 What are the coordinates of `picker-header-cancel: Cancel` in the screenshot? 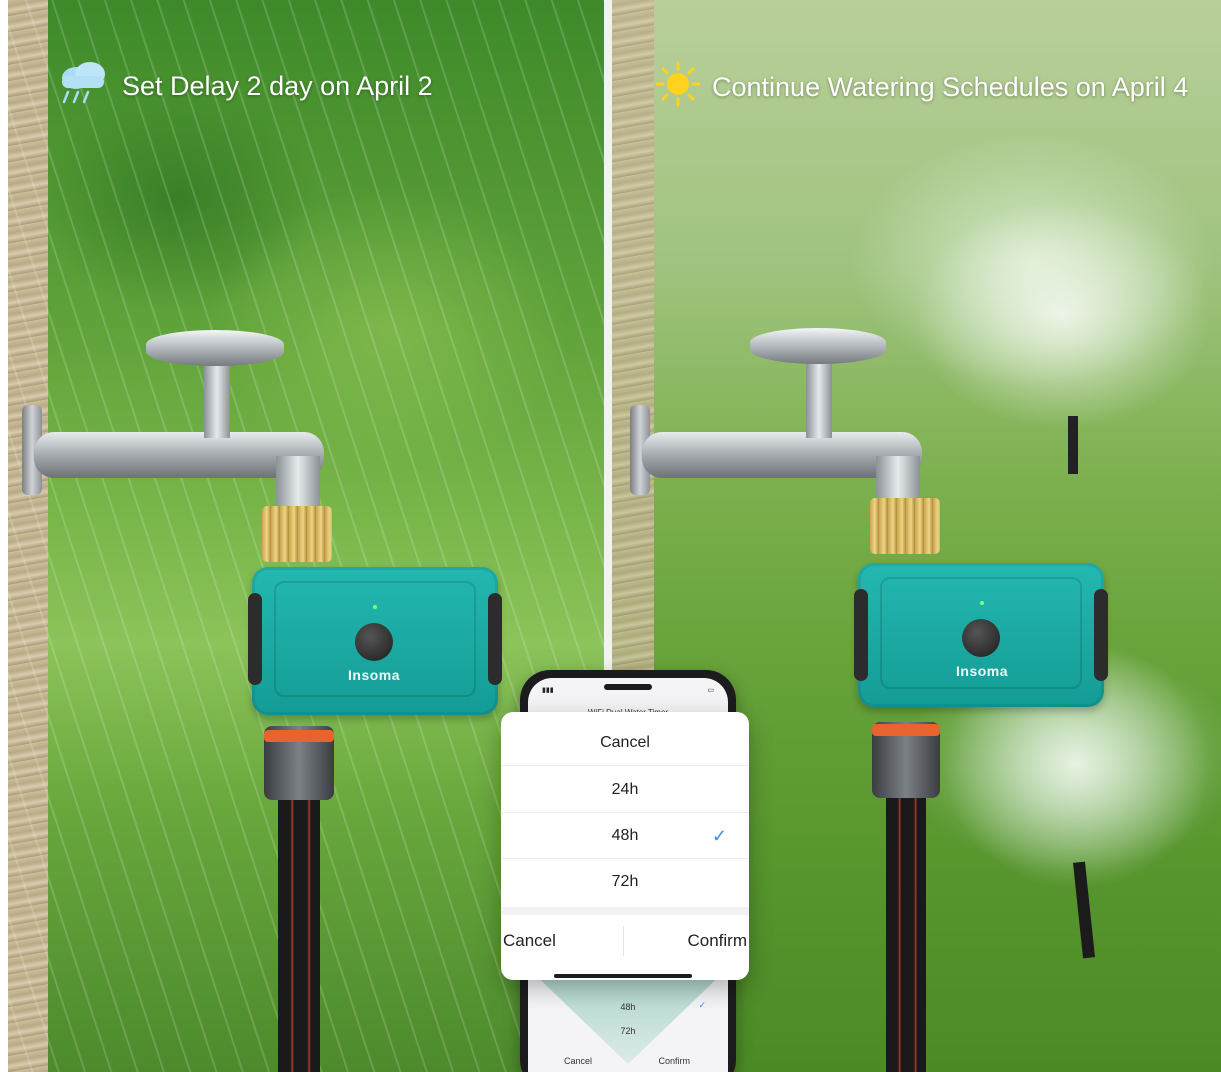 It's located at (625, 743).